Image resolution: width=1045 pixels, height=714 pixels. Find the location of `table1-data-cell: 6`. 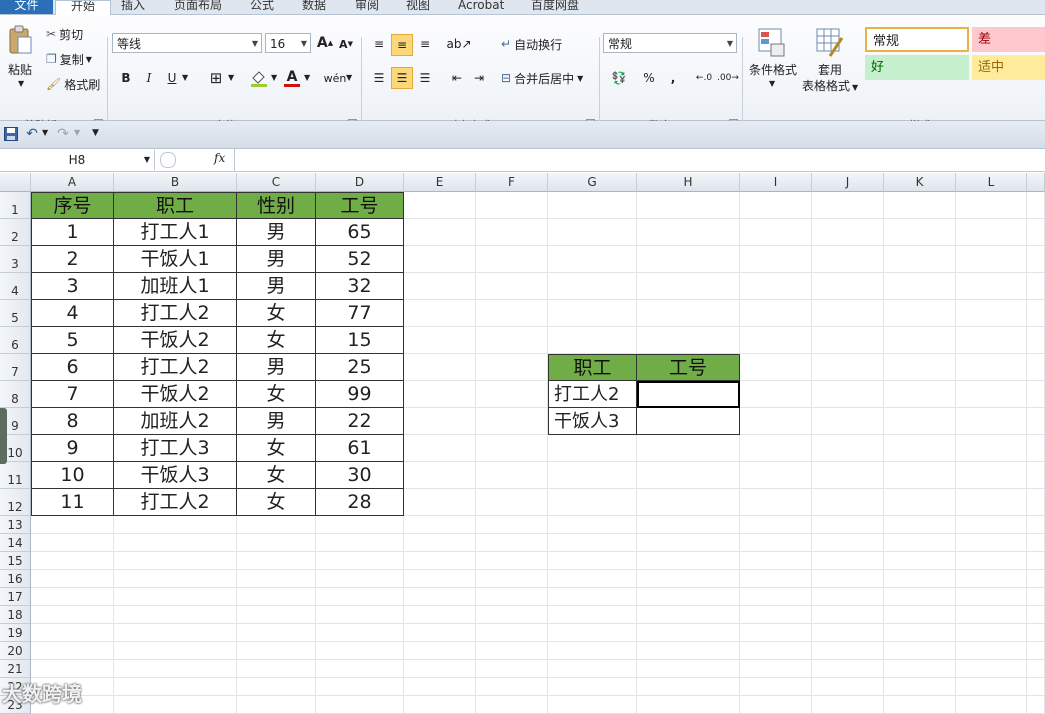

table1-data-cell: 6 is located at coordinates (72, 367).